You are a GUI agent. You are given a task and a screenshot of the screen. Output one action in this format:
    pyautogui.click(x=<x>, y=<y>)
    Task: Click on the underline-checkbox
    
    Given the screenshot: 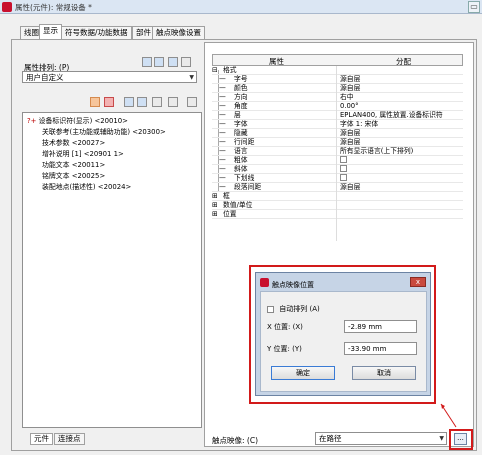 What is the action you would take?
    pyautogui.click(x=343, y=177)
    